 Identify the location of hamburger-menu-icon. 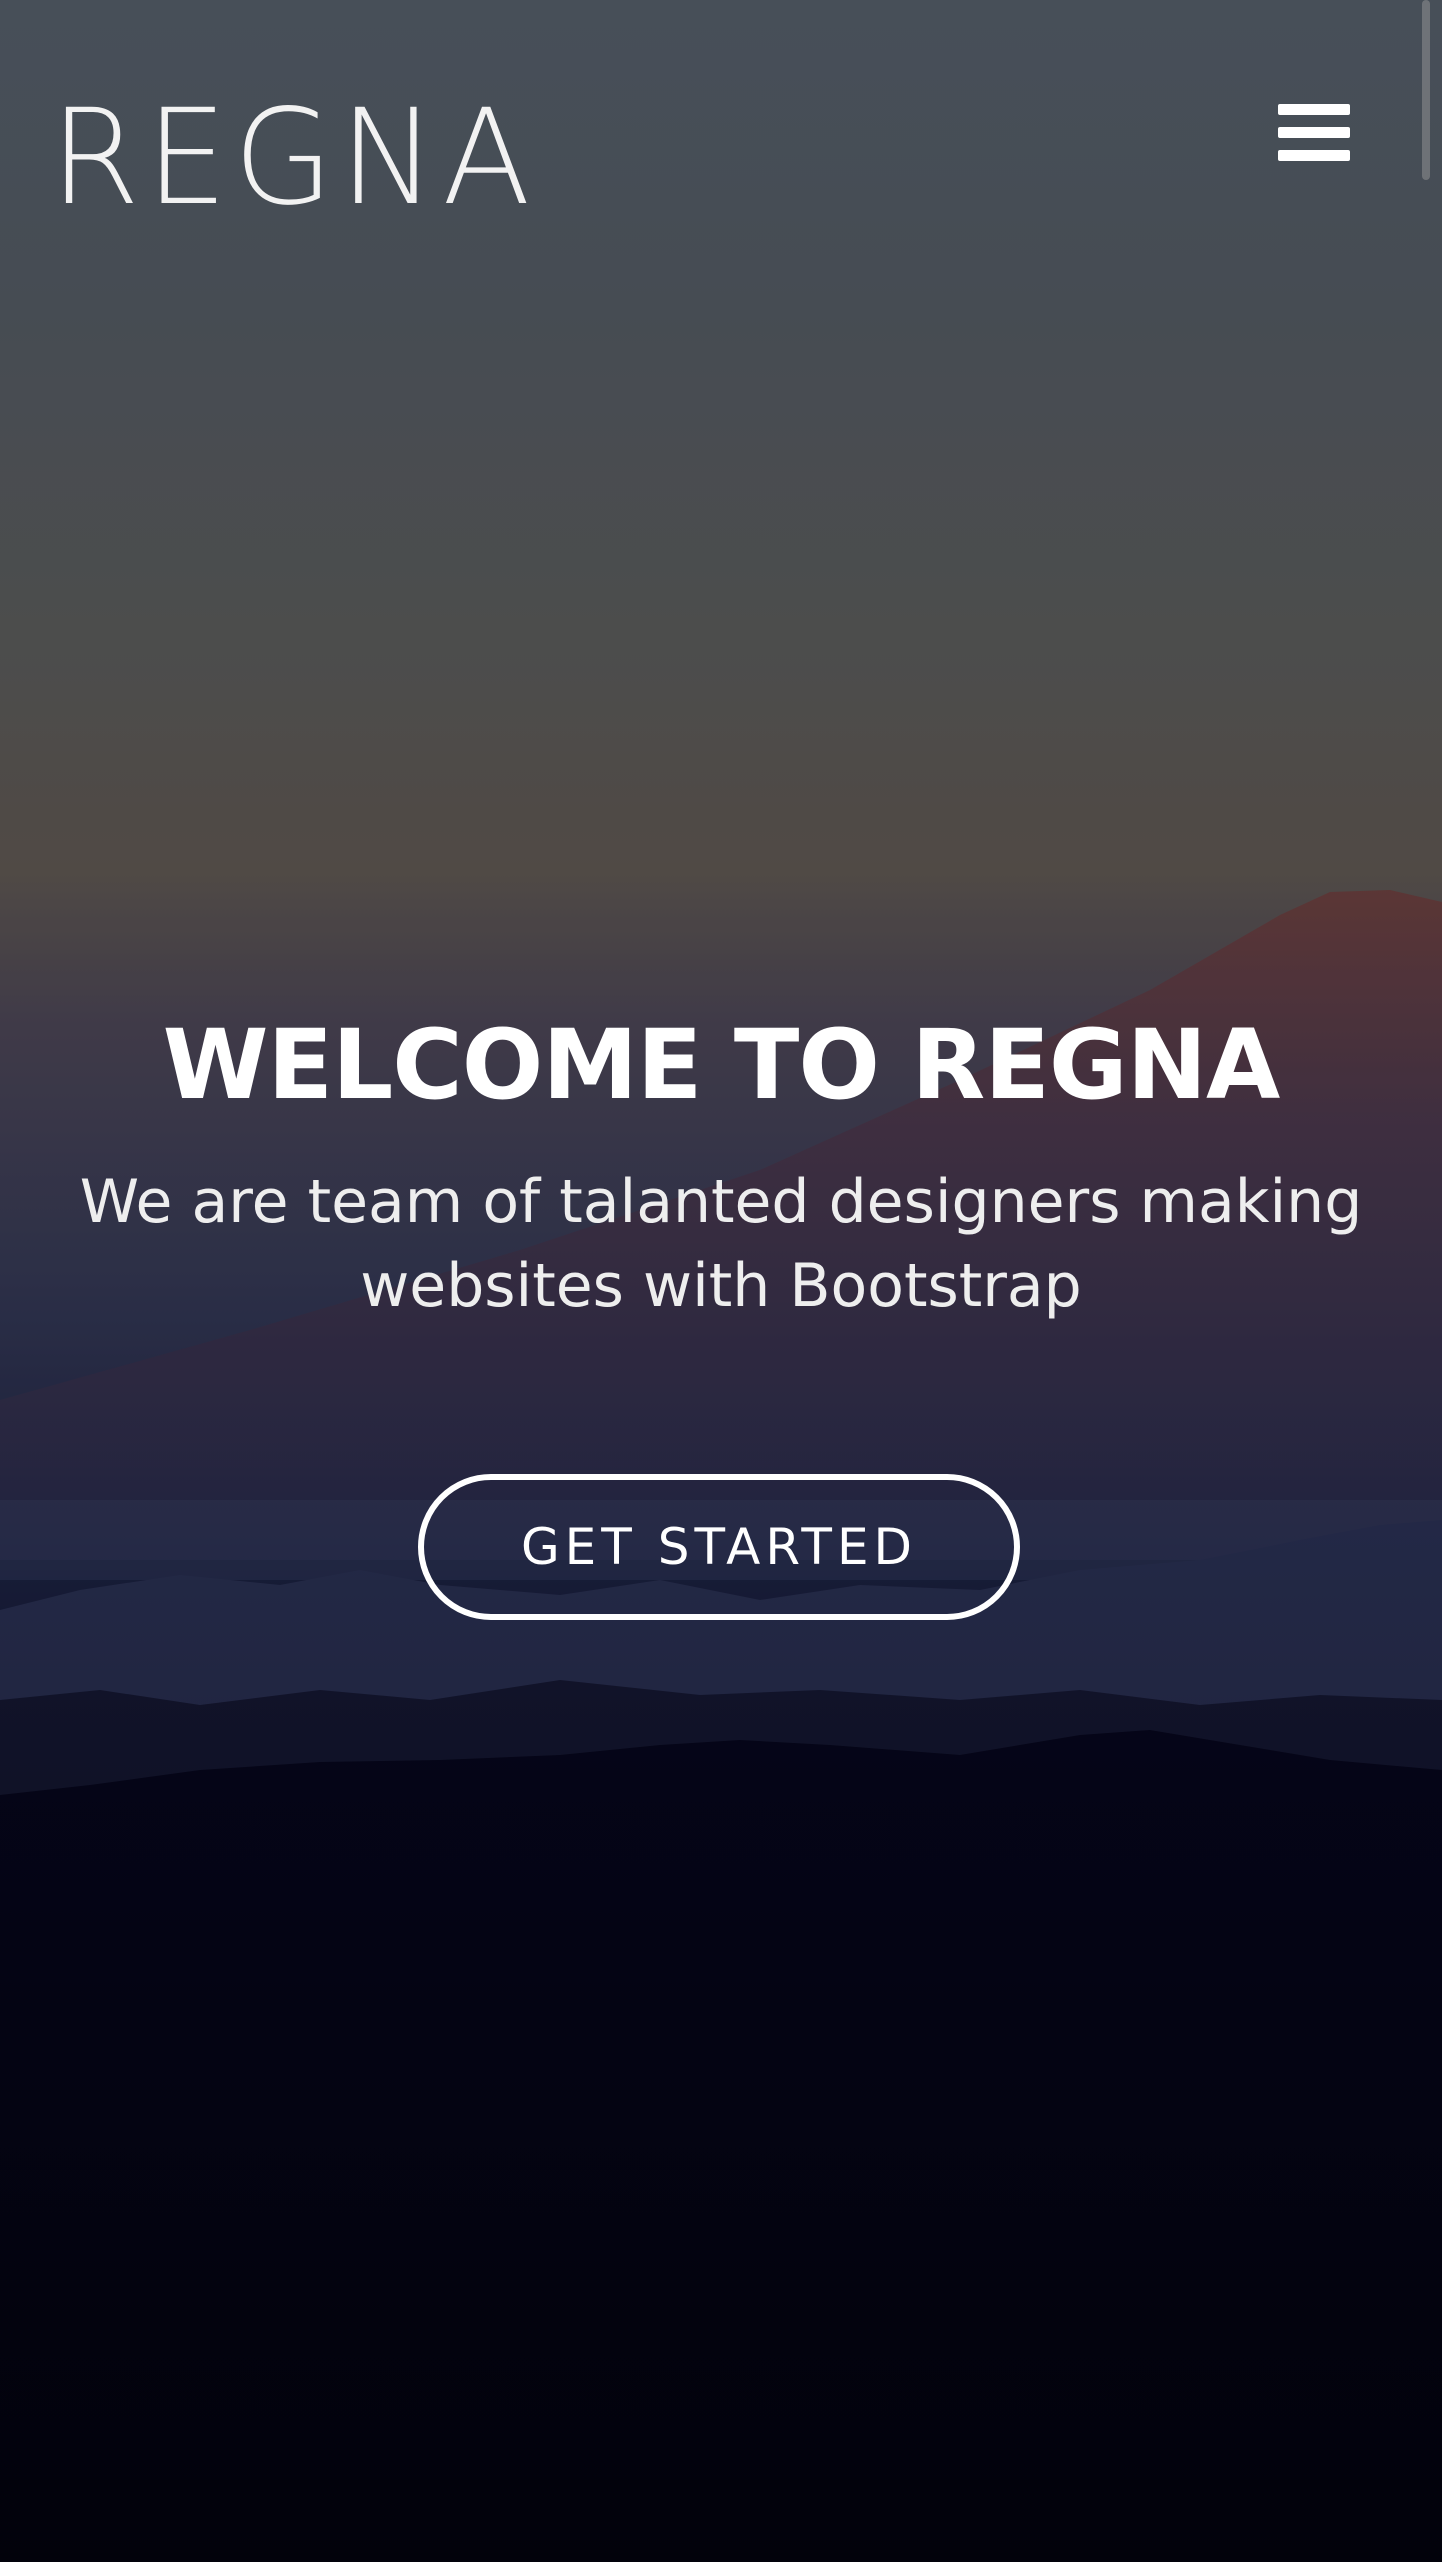
(1314, 133).